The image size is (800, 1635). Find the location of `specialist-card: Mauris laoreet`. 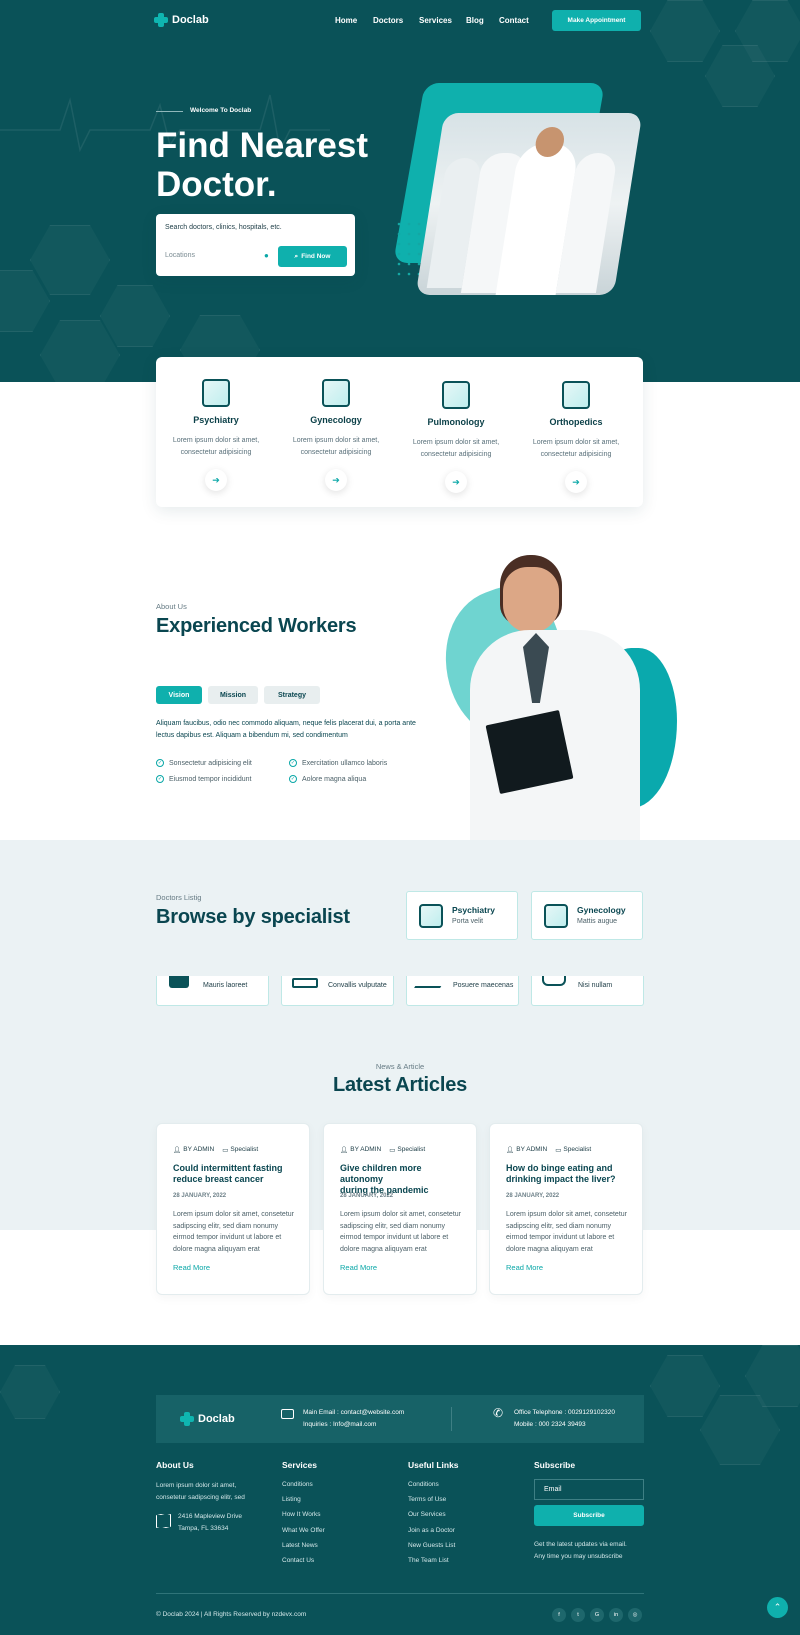

specialist-card: Mauris laoreet is located at coordinates (212, 991).